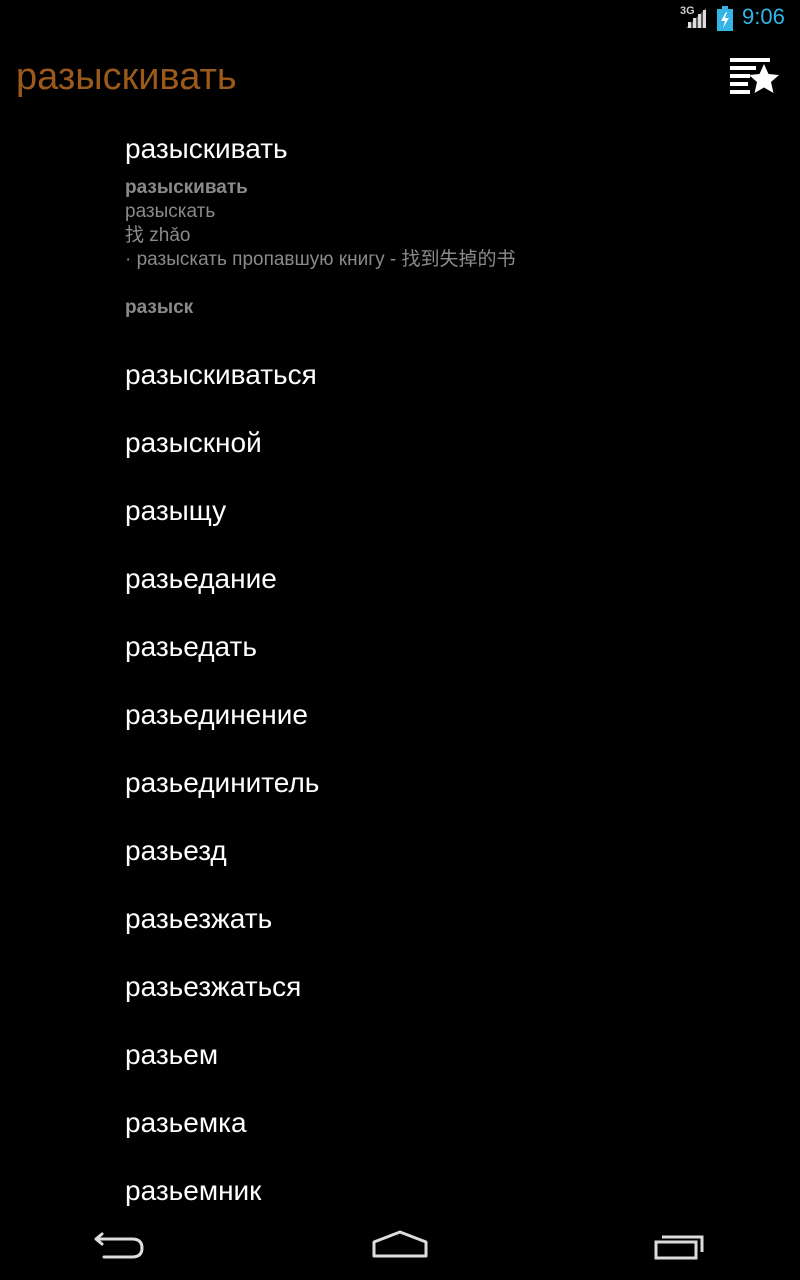 Image resolution: width=800 pixels, height=1280 pixels. Describe the element at coordinates (400, 19) in the screenshot. I see `status-bar: 3G 9:06` at that location.